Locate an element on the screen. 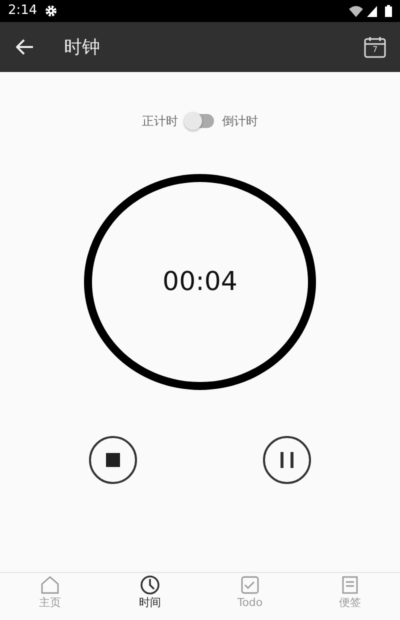 The width and height of the screenshot is (400, 620). nav-tab: 主页 is located at coordinates (50, 596).